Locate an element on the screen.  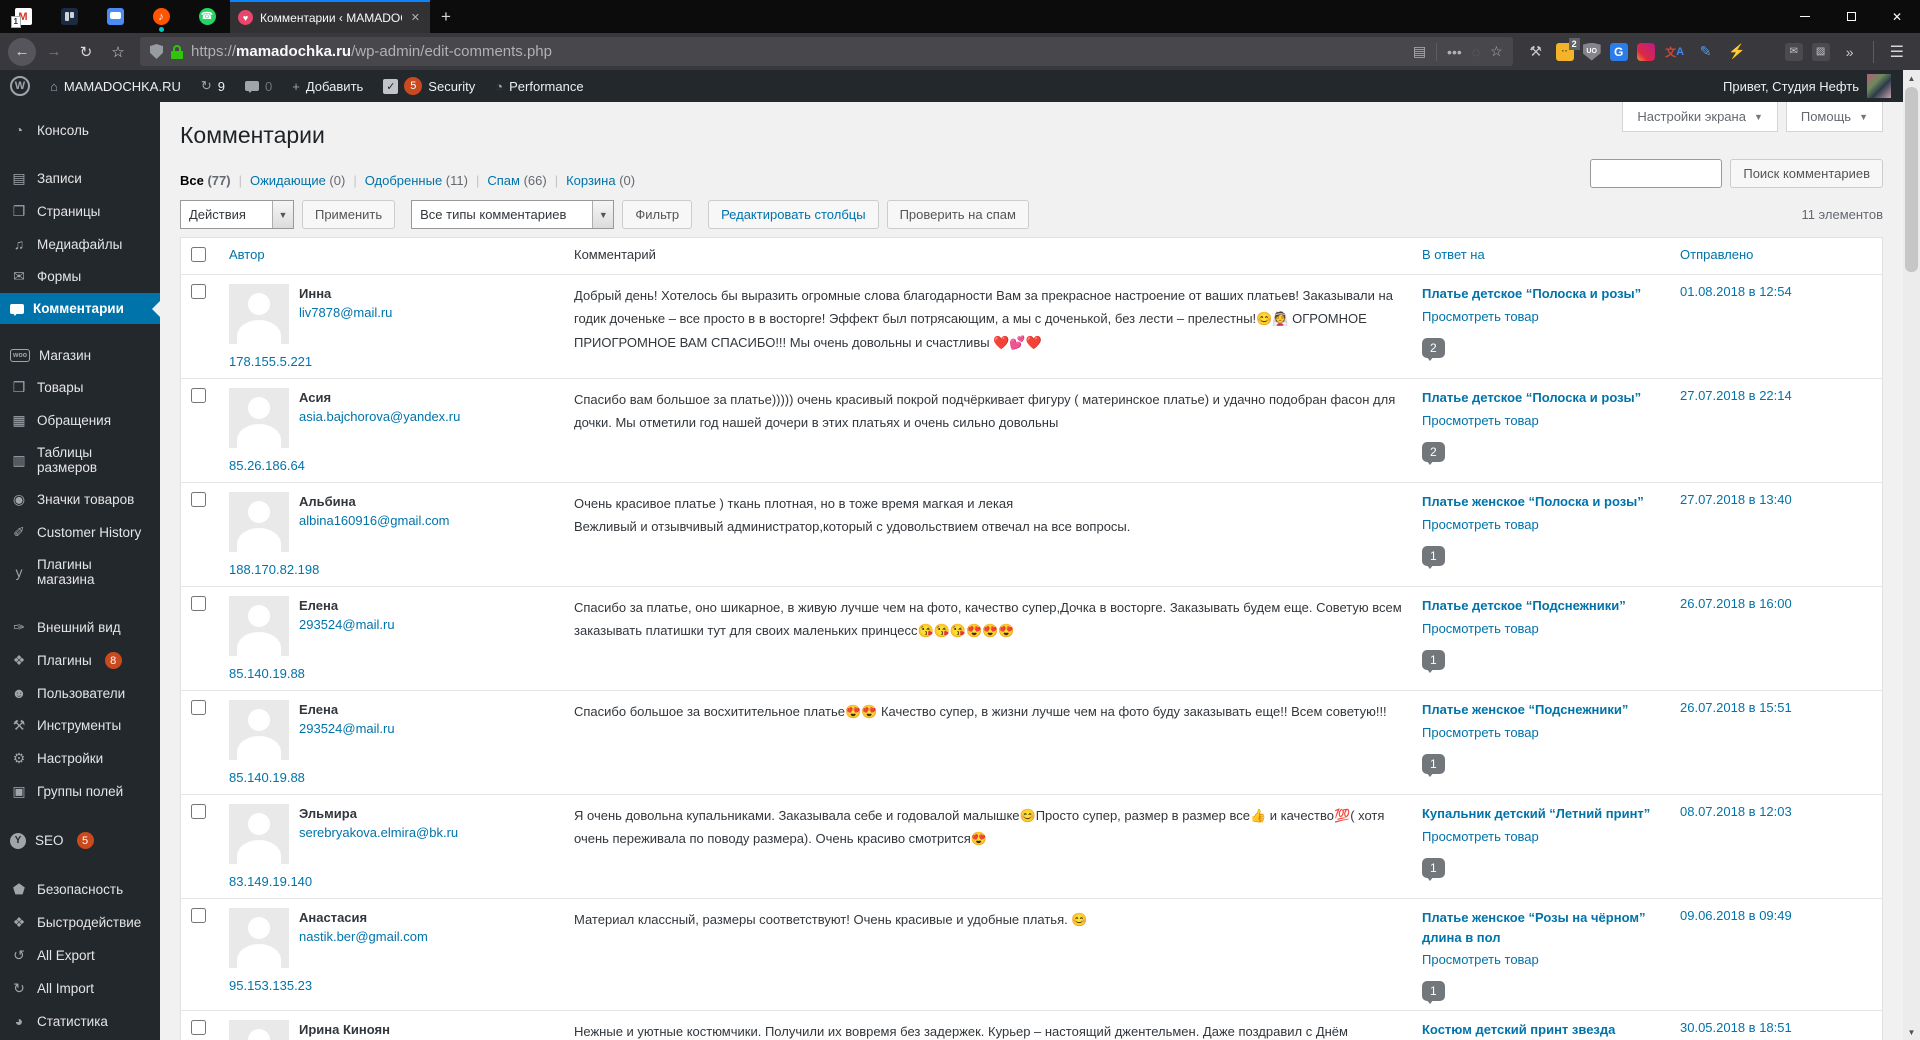
sidebar-item-all-import: ↻ All Import is located at coordinates (80, 988).